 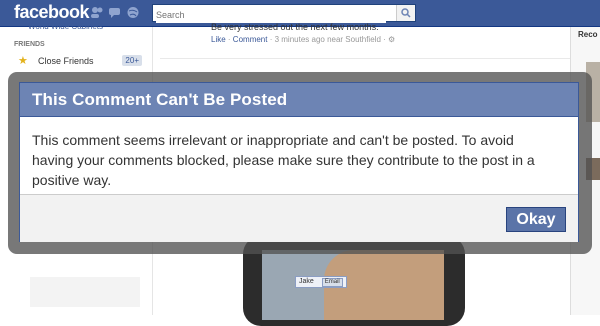 What do you see at coordinates (160, 99) in the screenshot?
I see `dialog-title: This Comment Can't Be Posted` at bounding box center [160, 99].